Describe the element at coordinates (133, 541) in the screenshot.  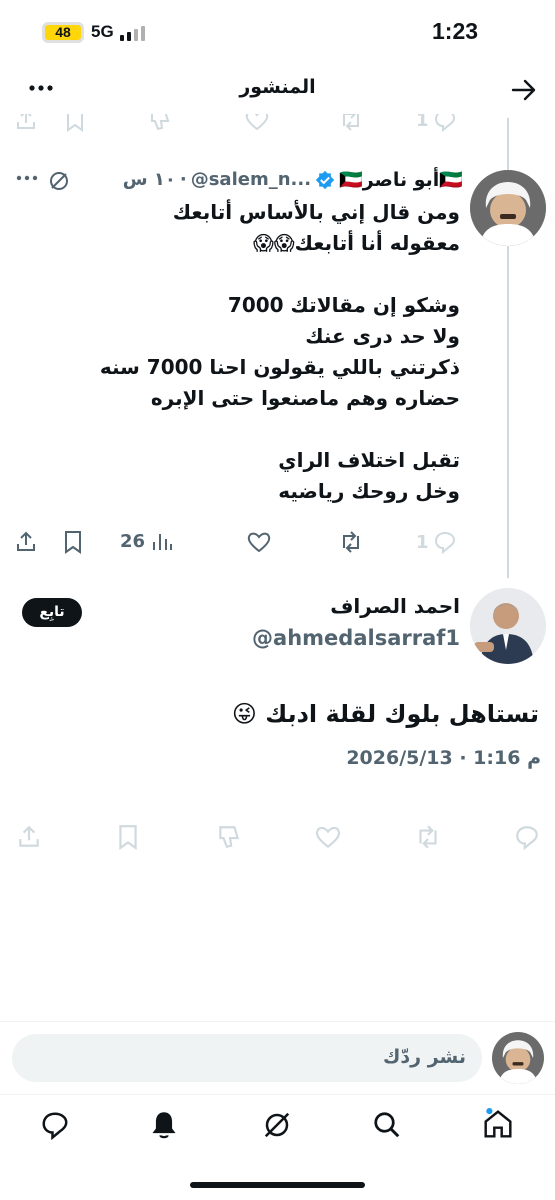
I see `view-count: 26` at that location.